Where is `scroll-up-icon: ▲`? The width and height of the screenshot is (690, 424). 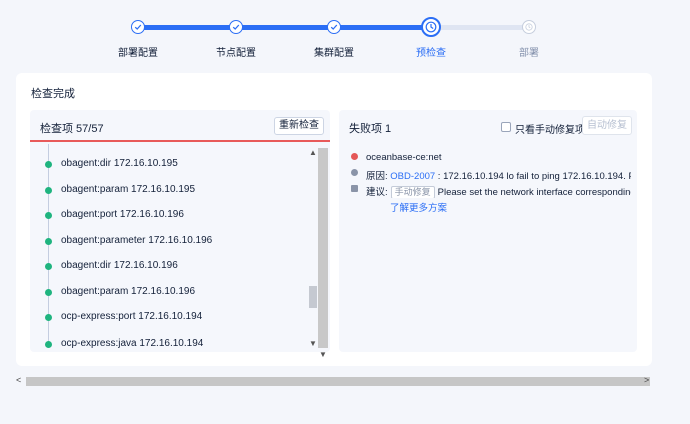 scroll-up-icon: ▲ is located at coordinates (313, 152).